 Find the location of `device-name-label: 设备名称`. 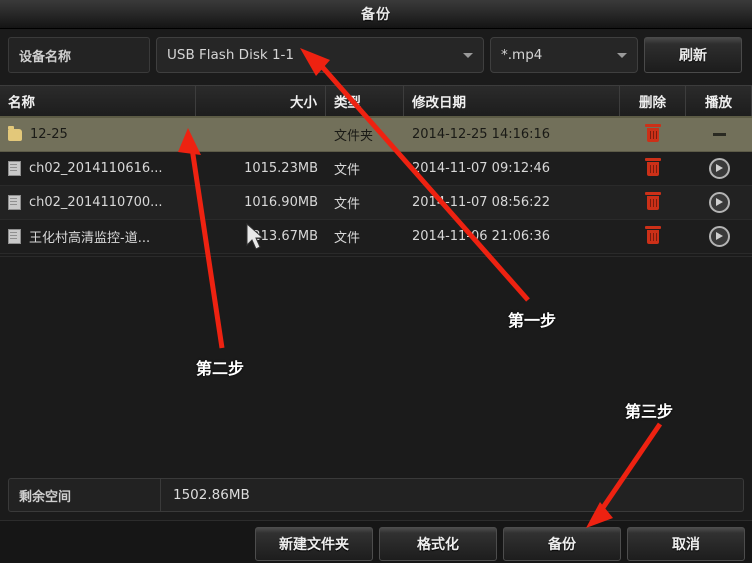

device-name-label: 设备名称 is located at coordinates (79, 55).